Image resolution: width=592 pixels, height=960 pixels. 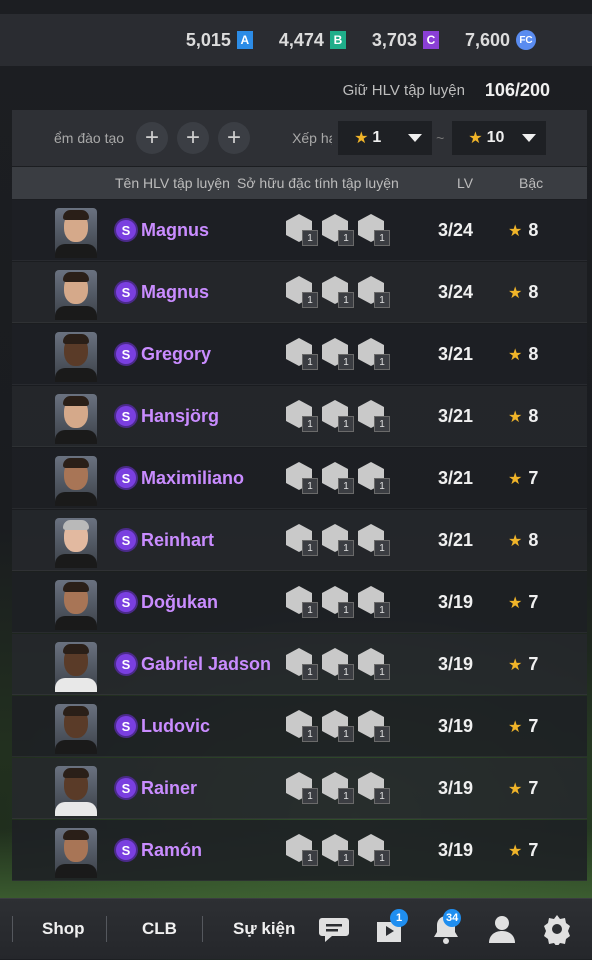 I want to click on trainer-name: Maximiliano, so click(x=193, y=478).